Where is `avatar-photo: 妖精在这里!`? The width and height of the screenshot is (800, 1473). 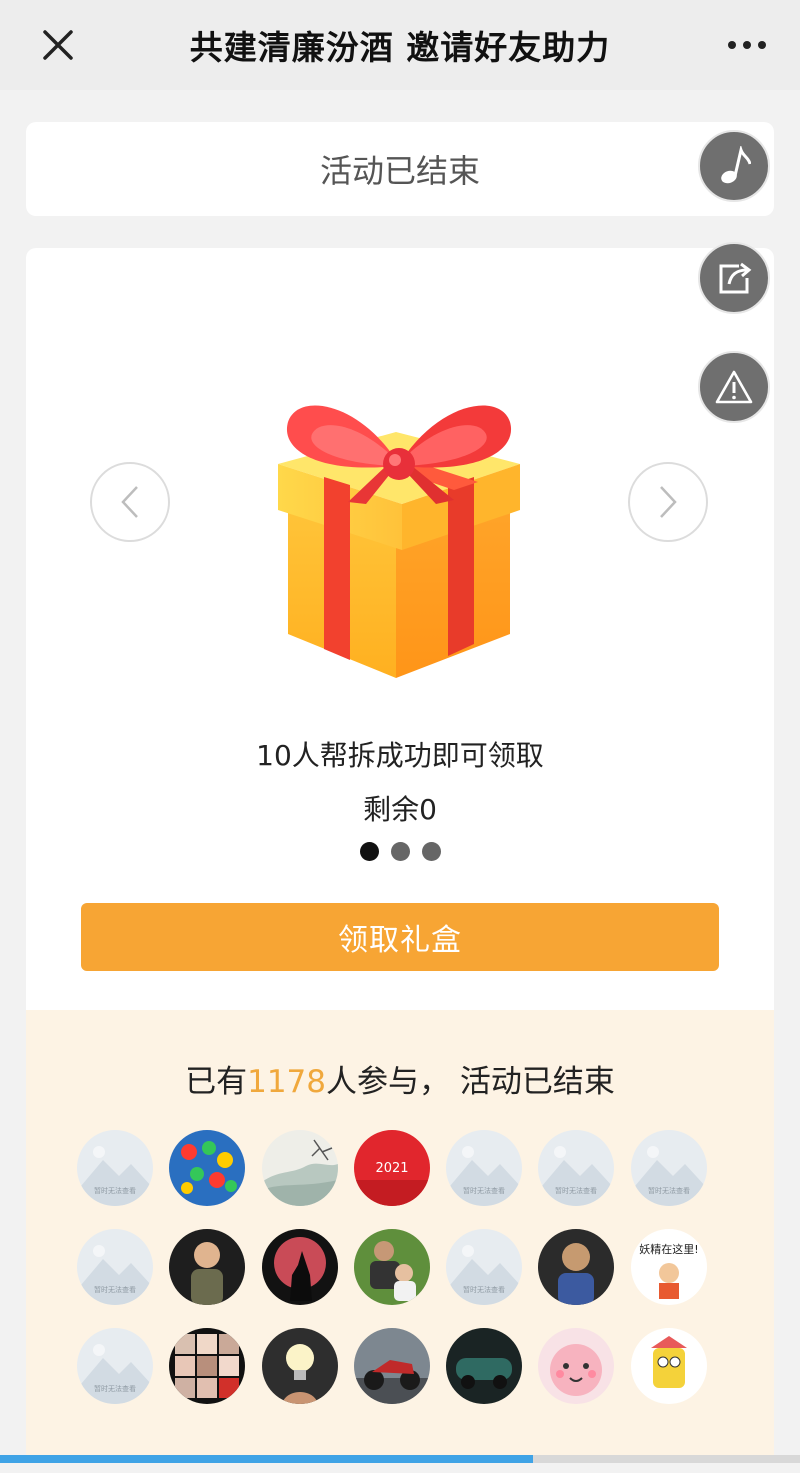 avatar-photo: 妖精在这里! is located at coordinates (668, 1267).